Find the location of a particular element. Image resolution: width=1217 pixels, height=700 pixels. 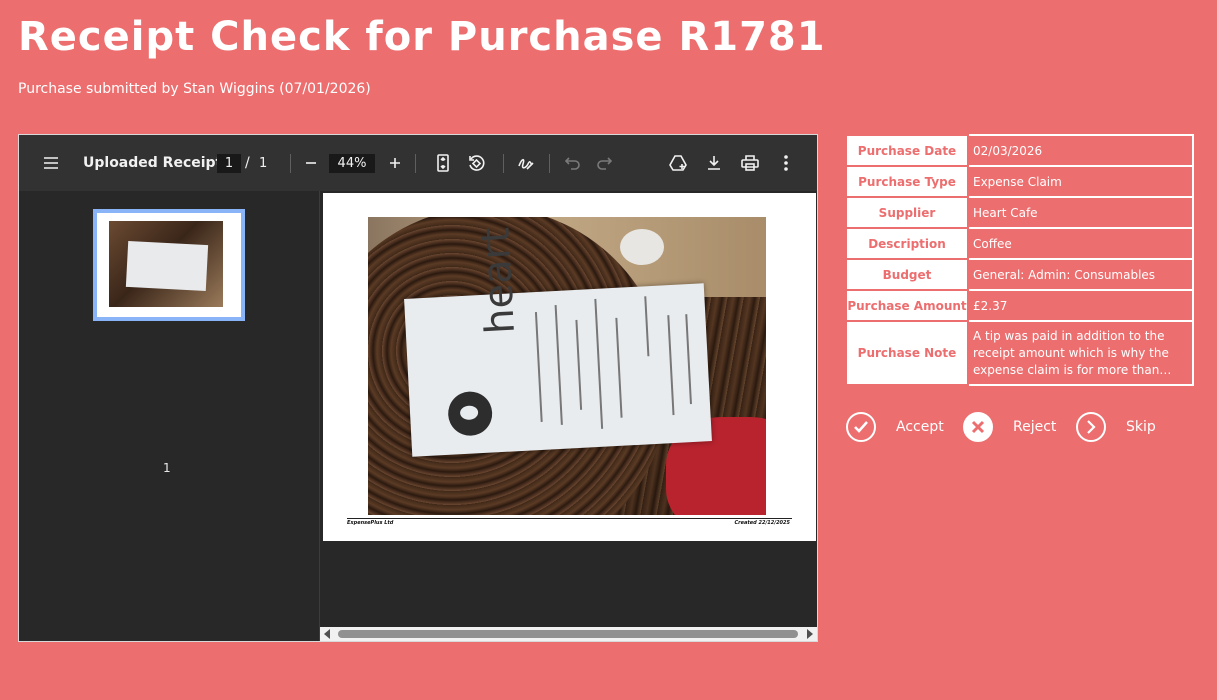

accept-label: Accept is located at coordinates (920, 427).